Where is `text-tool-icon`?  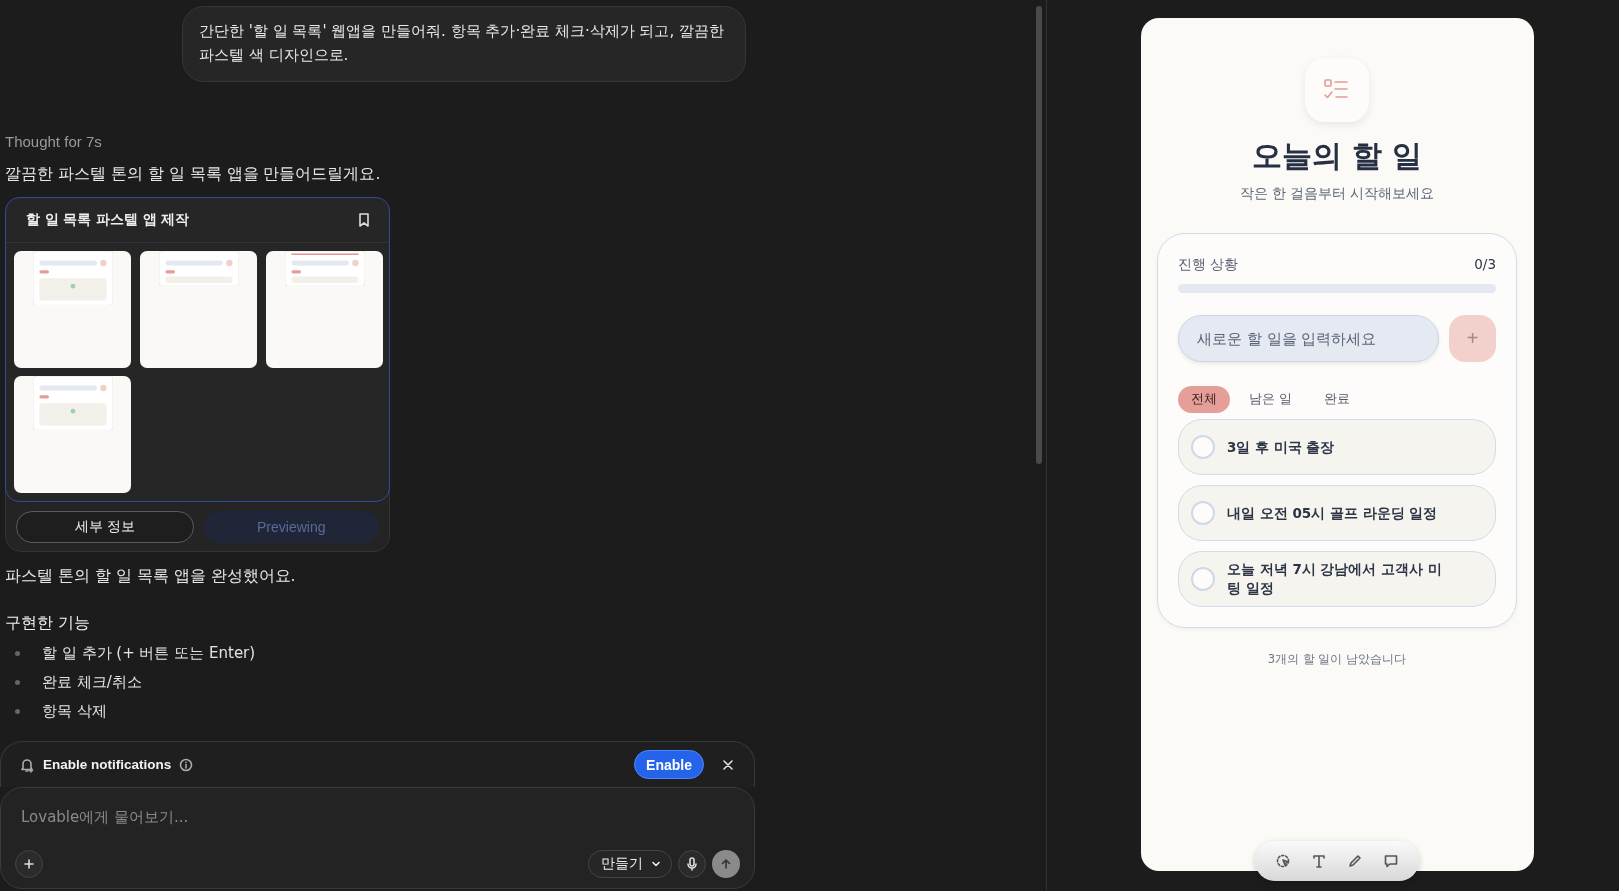
text-tool-icon is located at coordinates (1319, 861).